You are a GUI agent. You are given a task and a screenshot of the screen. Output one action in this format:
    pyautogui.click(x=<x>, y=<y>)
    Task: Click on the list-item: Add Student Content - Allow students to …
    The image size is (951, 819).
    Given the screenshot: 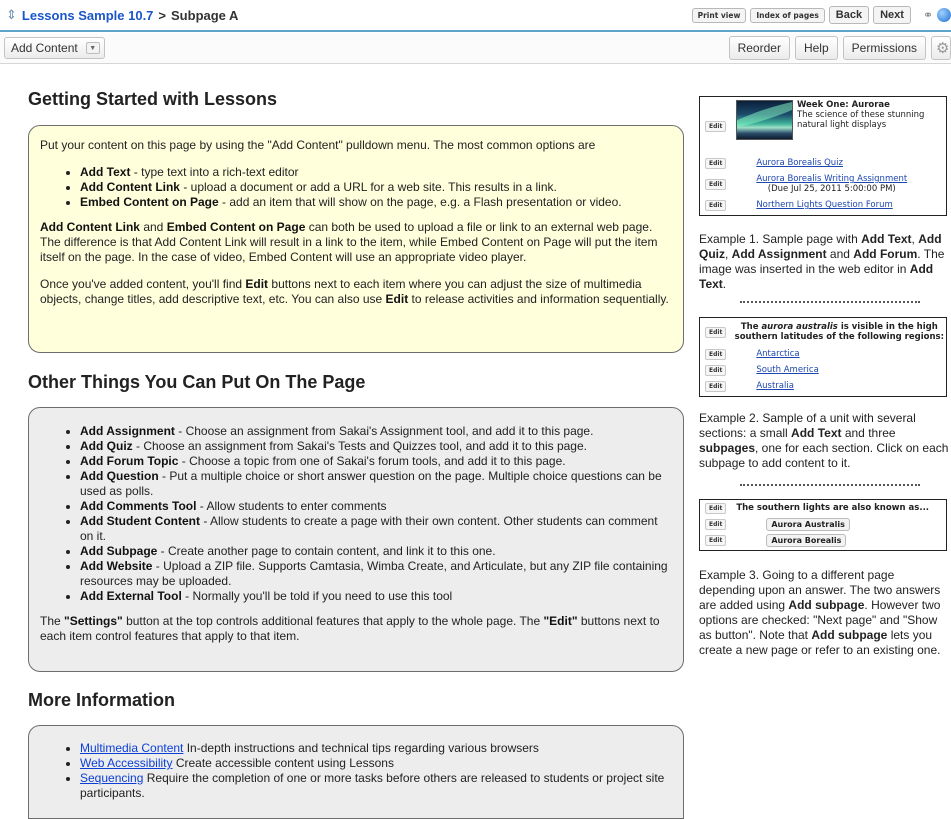 What is the action you would take?
    pyautogui.click(x=376, y=529)
    